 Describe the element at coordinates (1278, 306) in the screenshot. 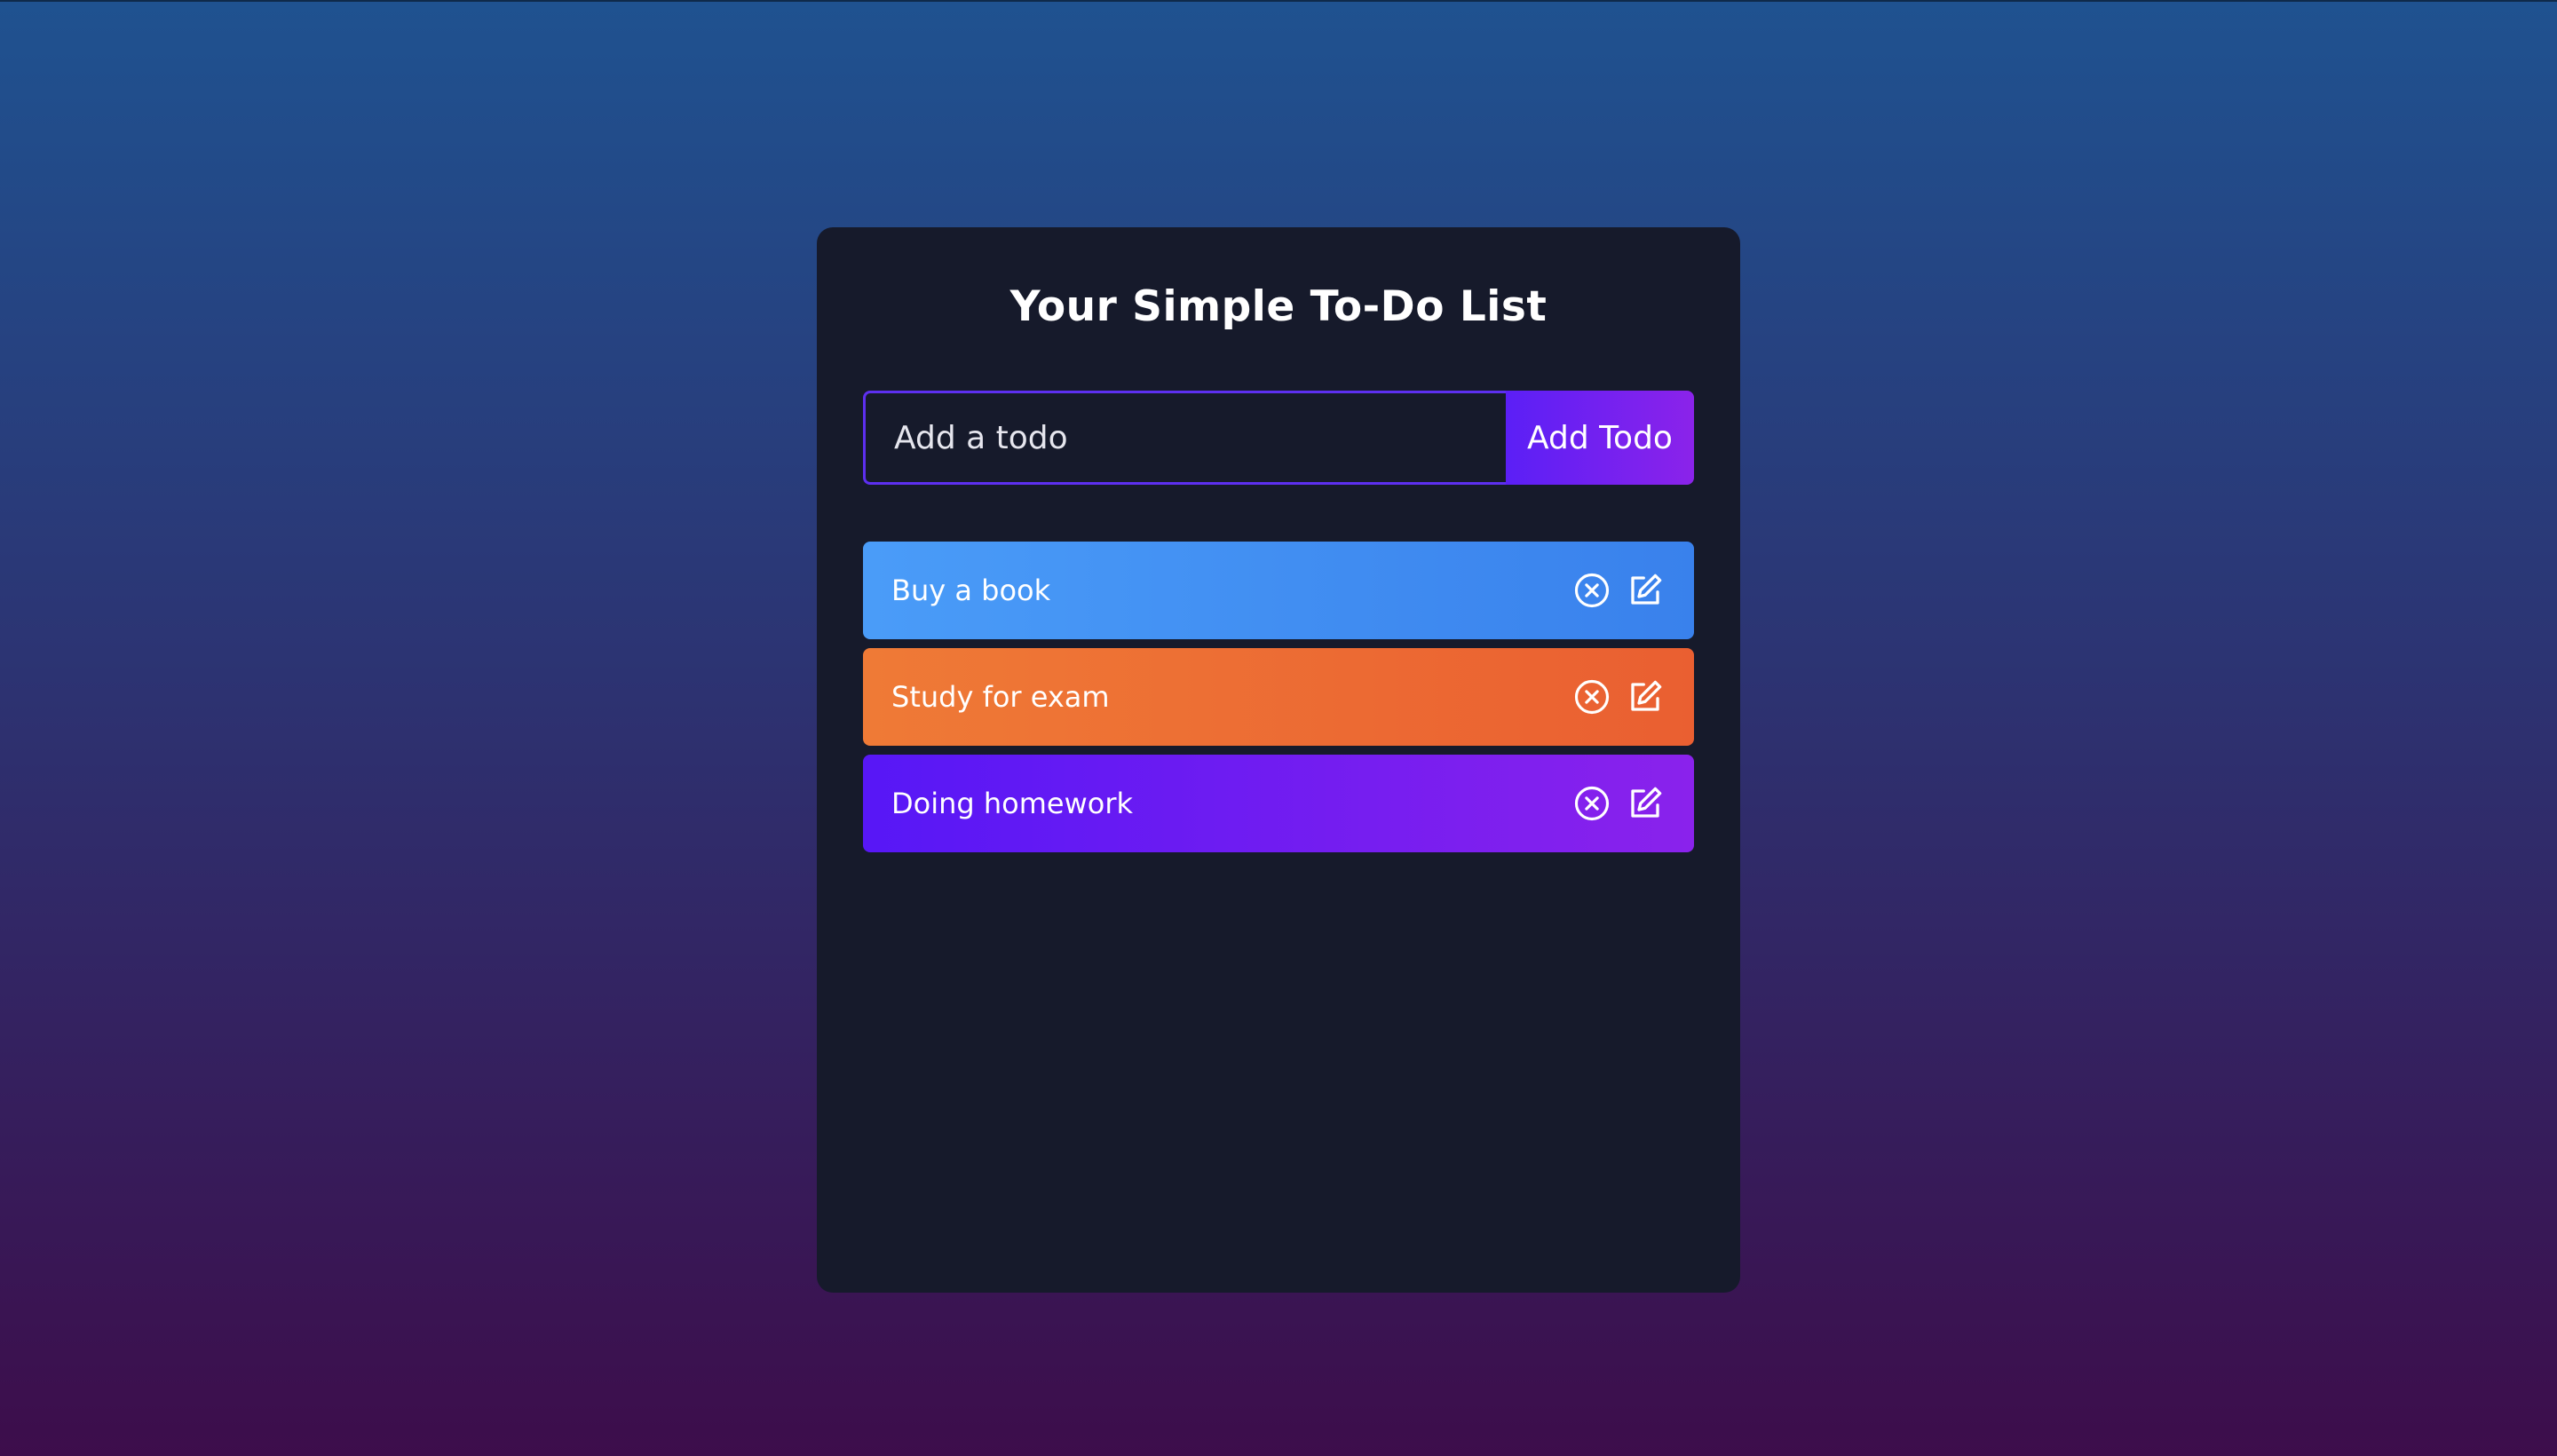

I see `page-title: Your Simple To-Do List` at that location.